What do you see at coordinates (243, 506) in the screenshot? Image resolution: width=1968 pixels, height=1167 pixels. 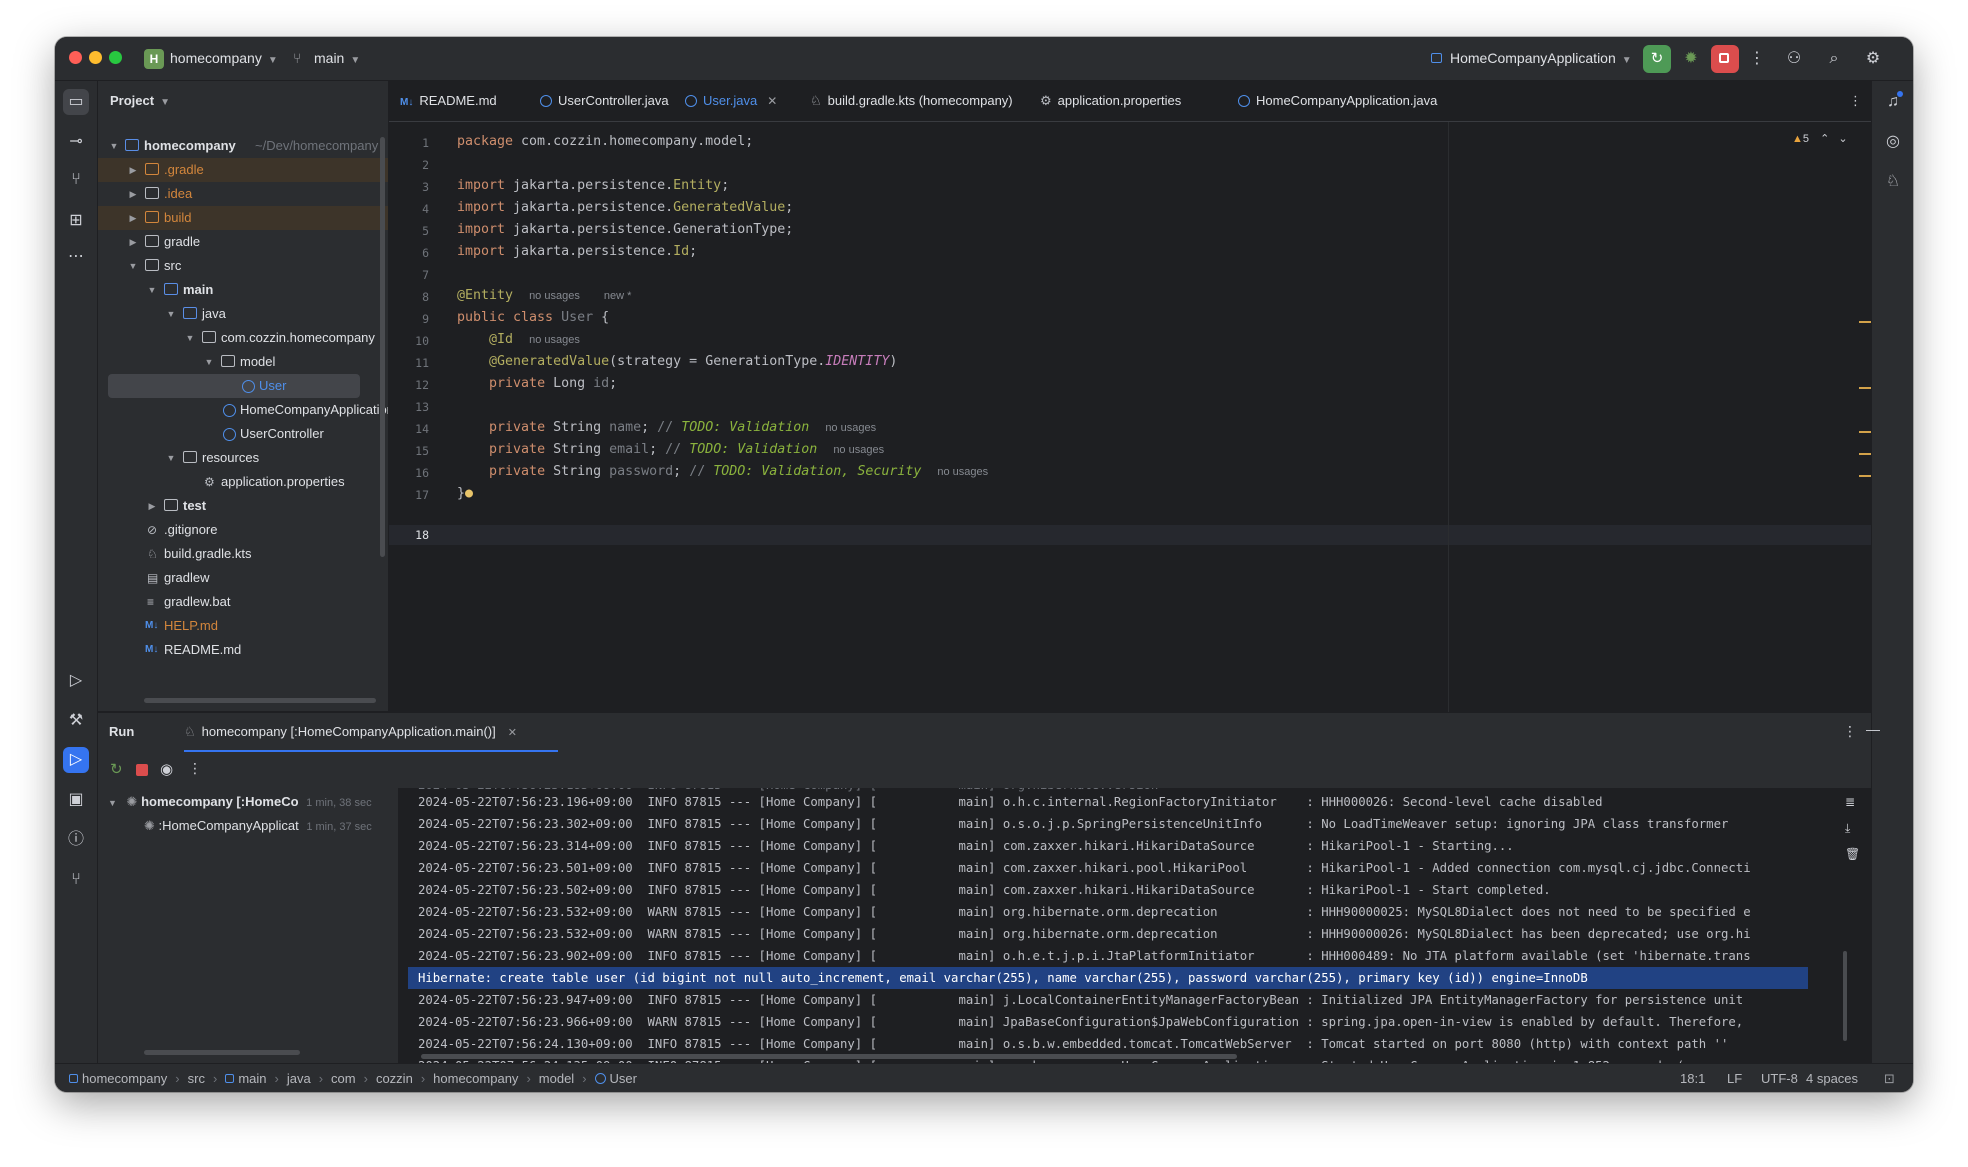 I see `tree-item-test: ▶ test` at bounding box center [243, 506].